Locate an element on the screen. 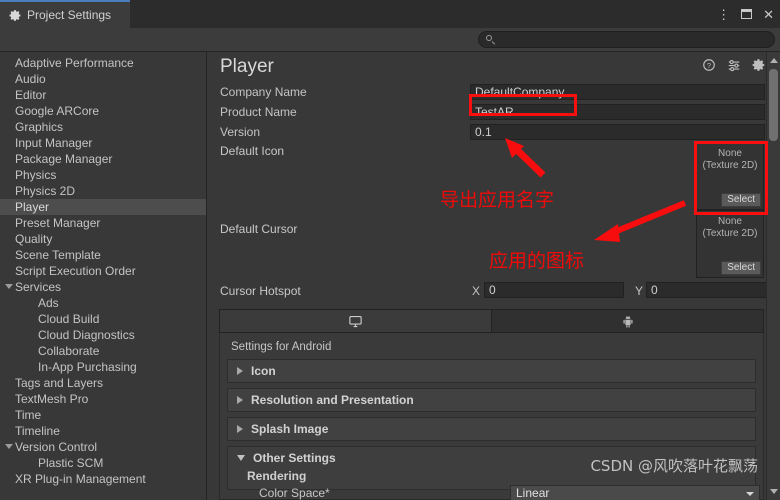 This screenshot has width=780, height=500. settings-for-label: Settings for Android is located at coordinates (281, 347).